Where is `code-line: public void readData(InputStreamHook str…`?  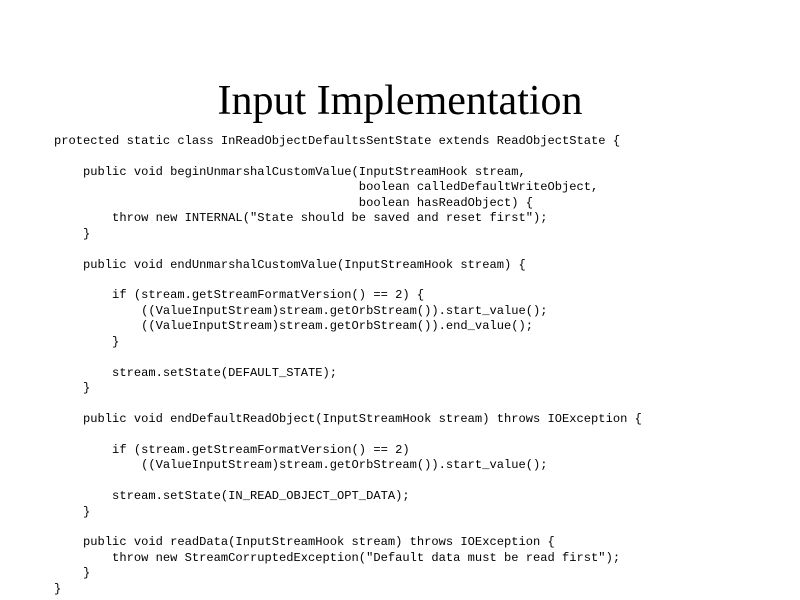 code-line: public void readData(InputStreamHook str… is located at coordinates (304, 542).